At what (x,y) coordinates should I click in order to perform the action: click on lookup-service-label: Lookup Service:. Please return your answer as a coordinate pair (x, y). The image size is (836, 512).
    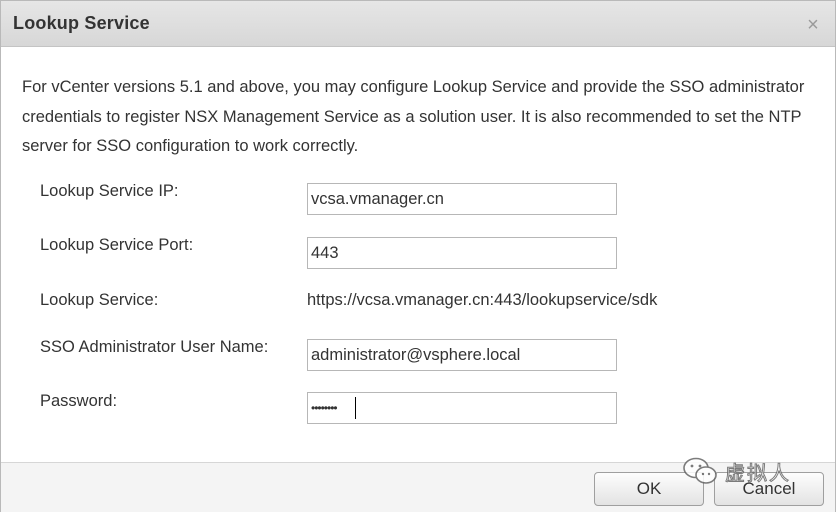
    Looking at the image, I should click on (99, 300).